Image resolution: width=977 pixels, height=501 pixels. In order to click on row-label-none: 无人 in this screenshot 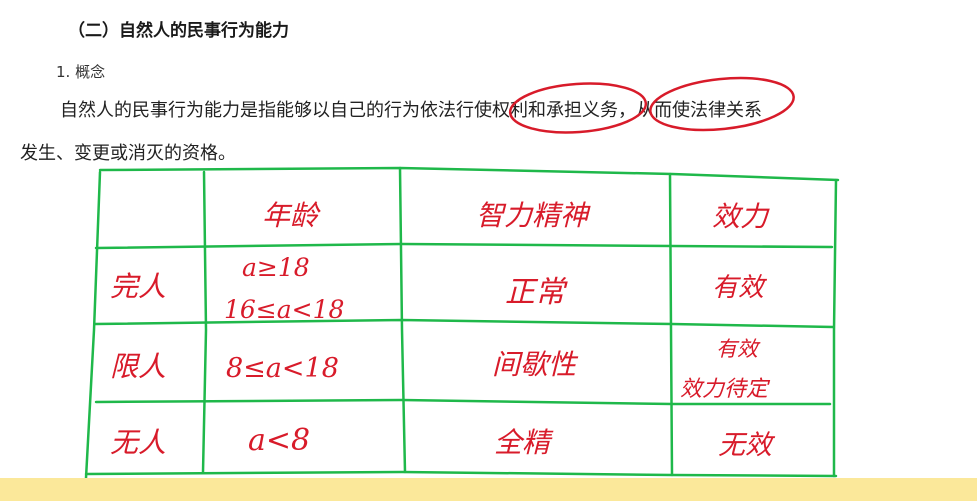, I will do `click(138, 442)`.